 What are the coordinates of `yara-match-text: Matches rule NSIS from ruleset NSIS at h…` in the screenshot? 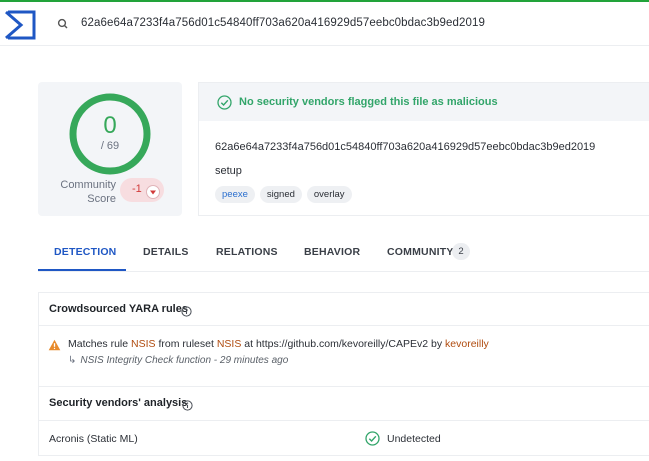 It's located at (278, 344).